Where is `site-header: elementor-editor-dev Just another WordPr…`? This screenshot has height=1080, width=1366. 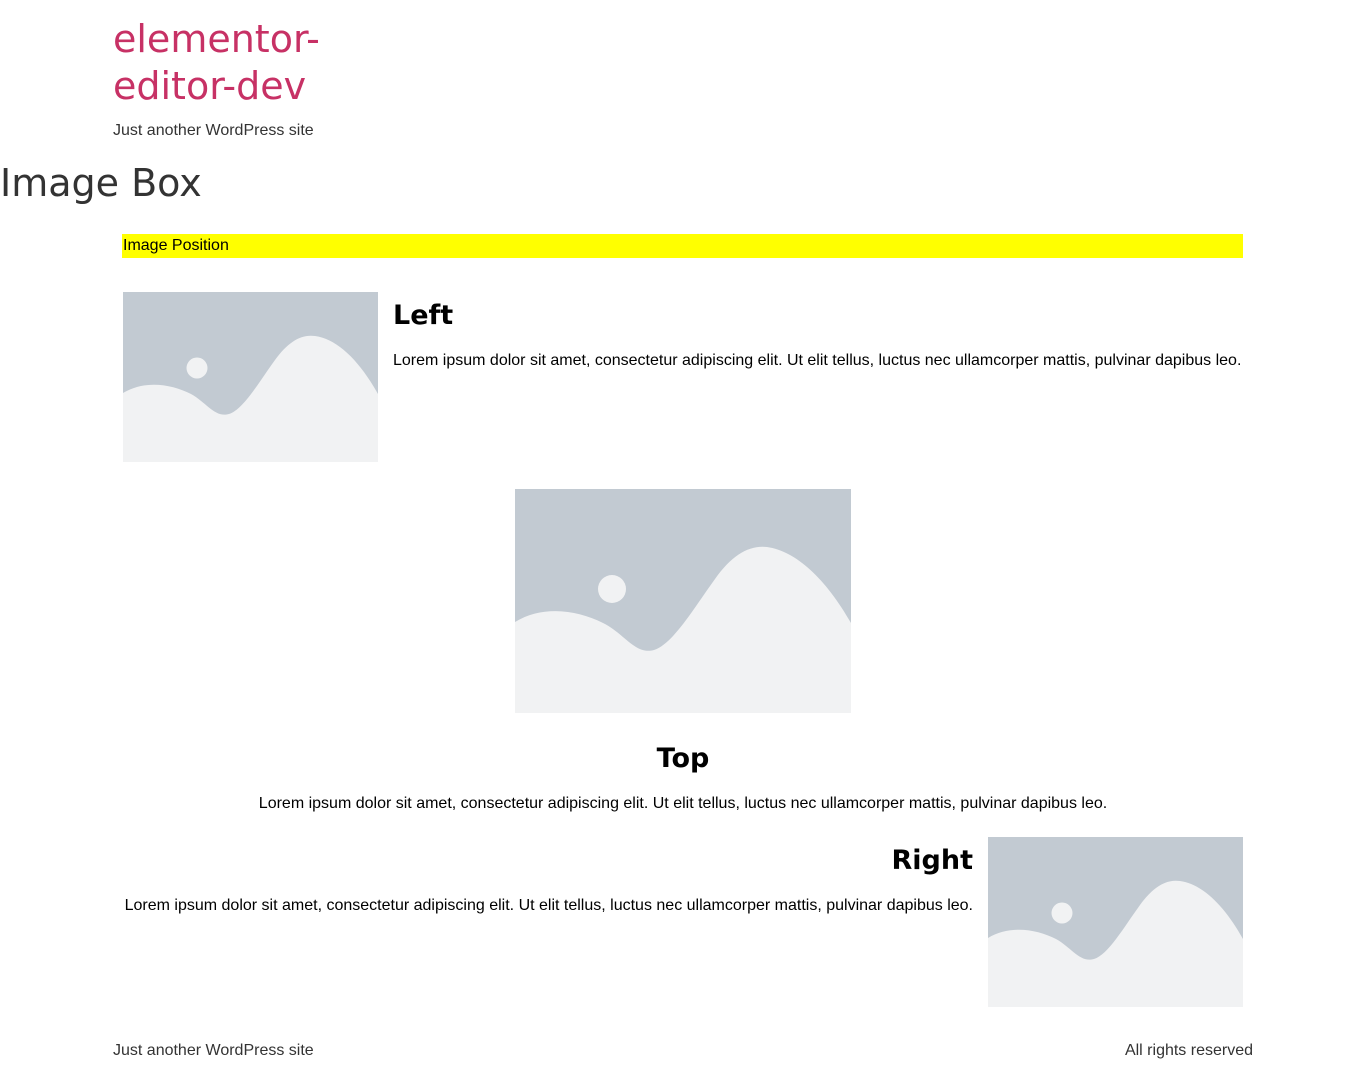 site-header: elementor-editor-dev Just another WordPr… is located at coordinates (283, 78).